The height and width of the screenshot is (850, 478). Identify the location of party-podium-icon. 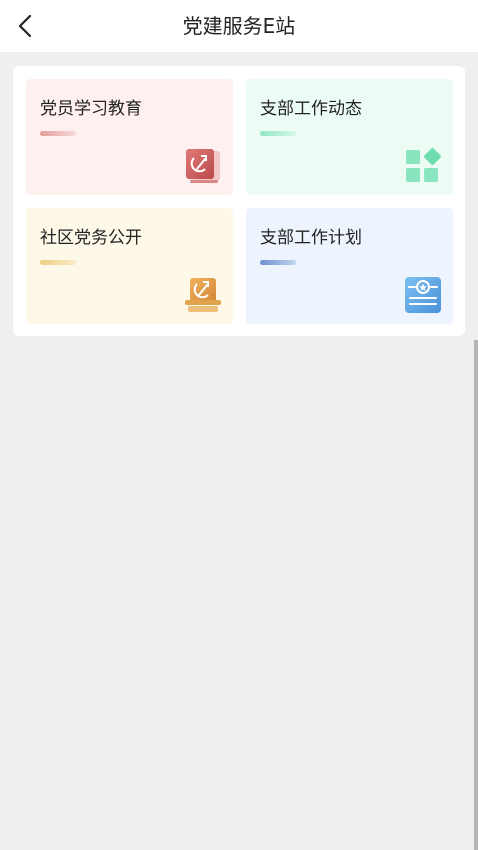
(203, 295).